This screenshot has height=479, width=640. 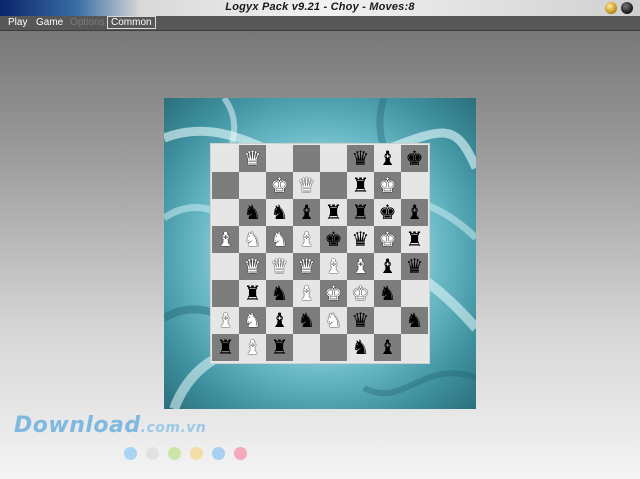 I want to click on menu-game: Game, so click(x=49, y=22).